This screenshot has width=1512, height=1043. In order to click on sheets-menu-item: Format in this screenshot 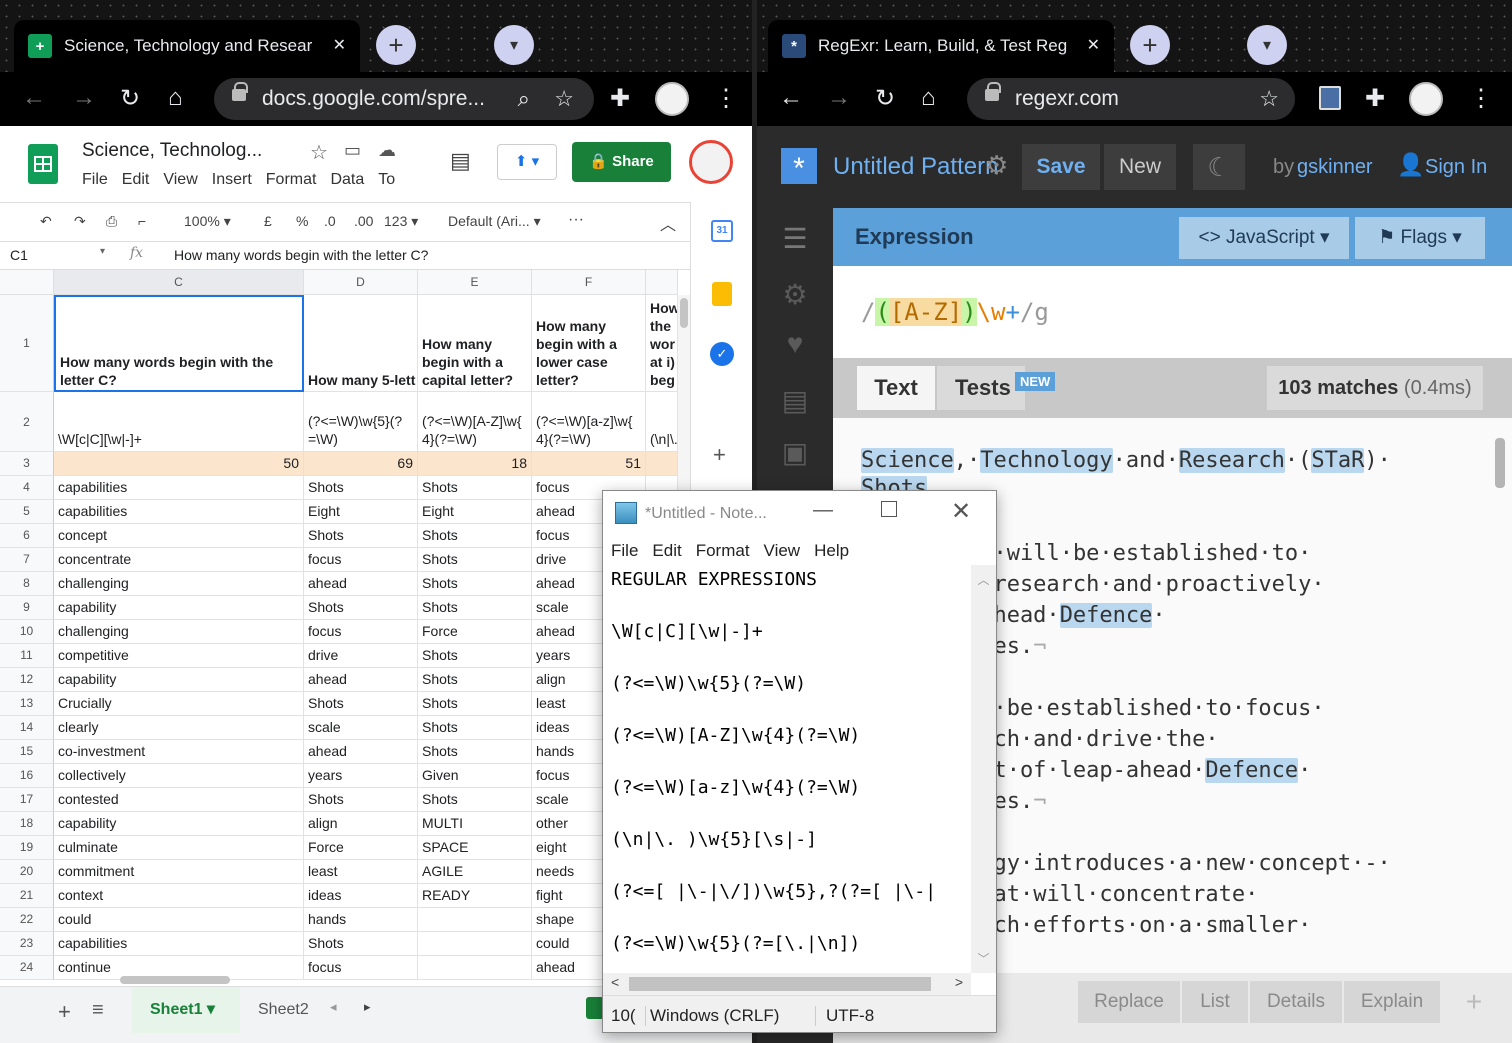, I will do `click(291, 180)`.